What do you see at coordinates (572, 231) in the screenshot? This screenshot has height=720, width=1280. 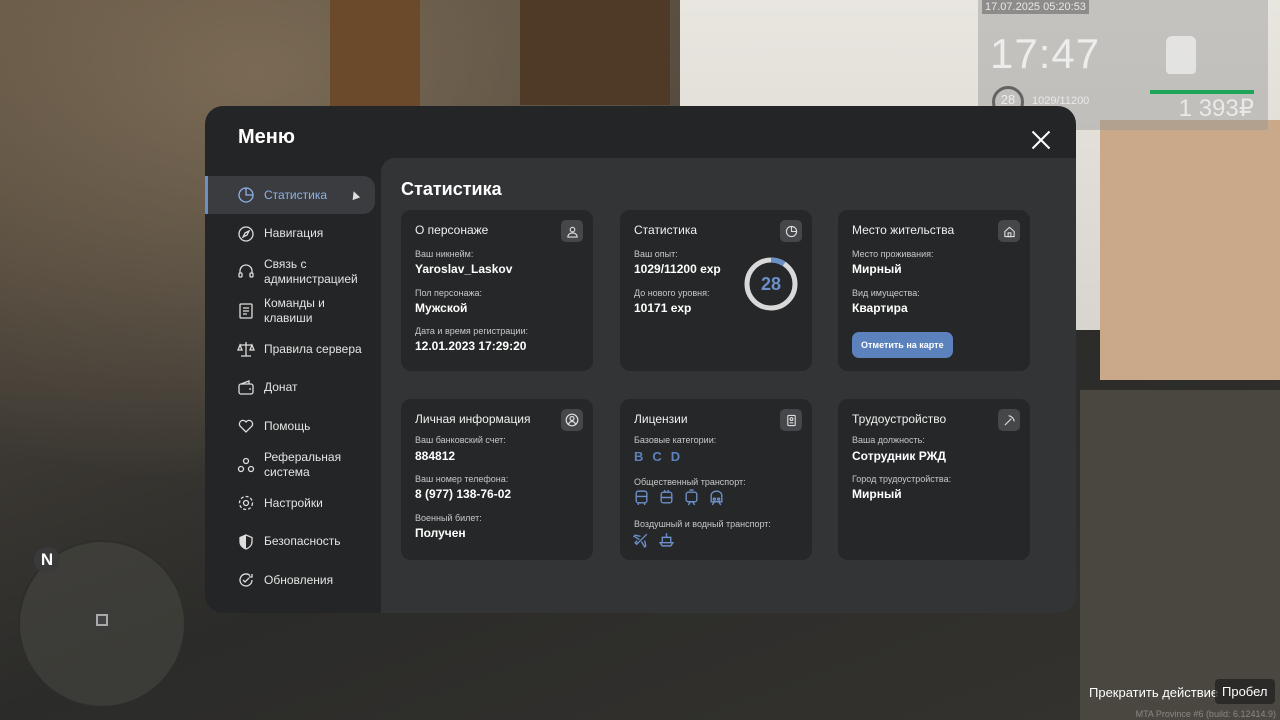 I see `user-icon` at bounding box center [572, 231].